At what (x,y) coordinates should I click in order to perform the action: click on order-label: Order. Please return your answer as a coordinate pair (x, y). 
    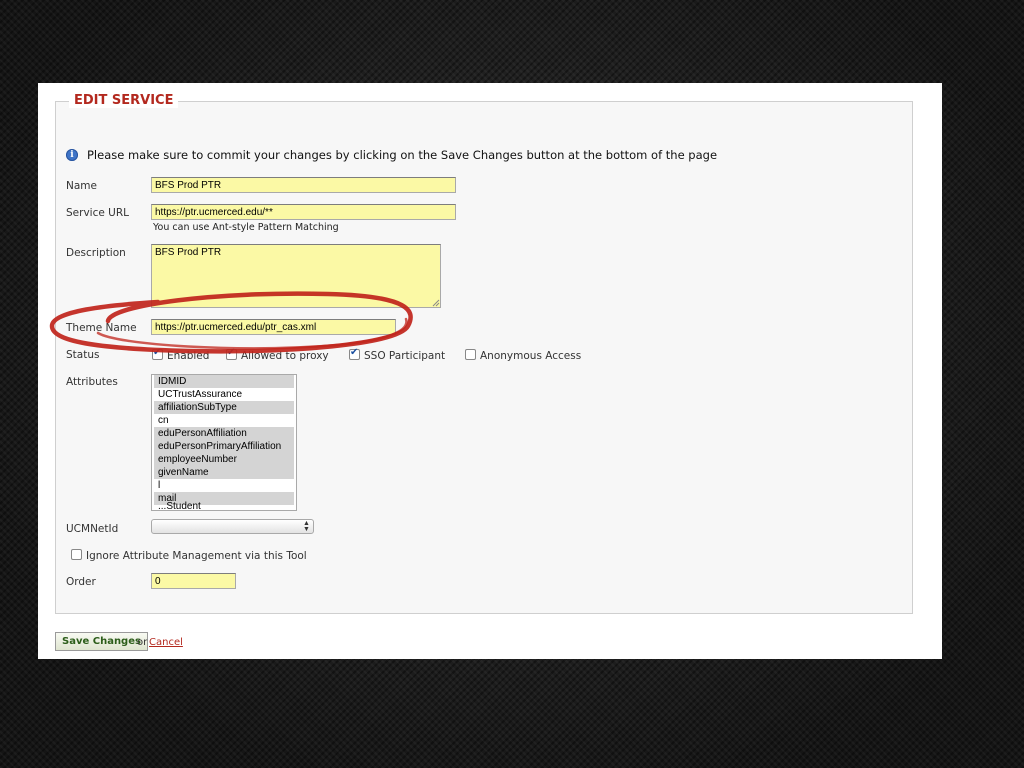
    Looking at the image, I should click on (81, 582).